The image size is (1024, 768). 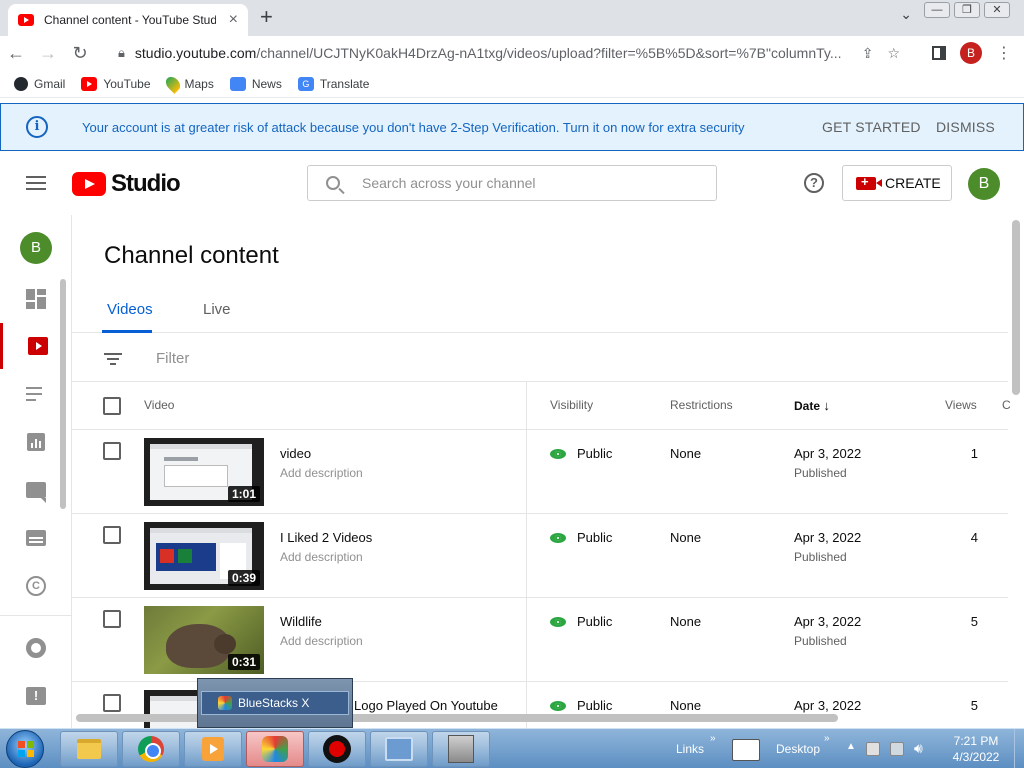 What do you see at coordinates (1016, 307) in the screenshot?
I see `page-vertical-scrollbar` at bounding box center [1016, 307].